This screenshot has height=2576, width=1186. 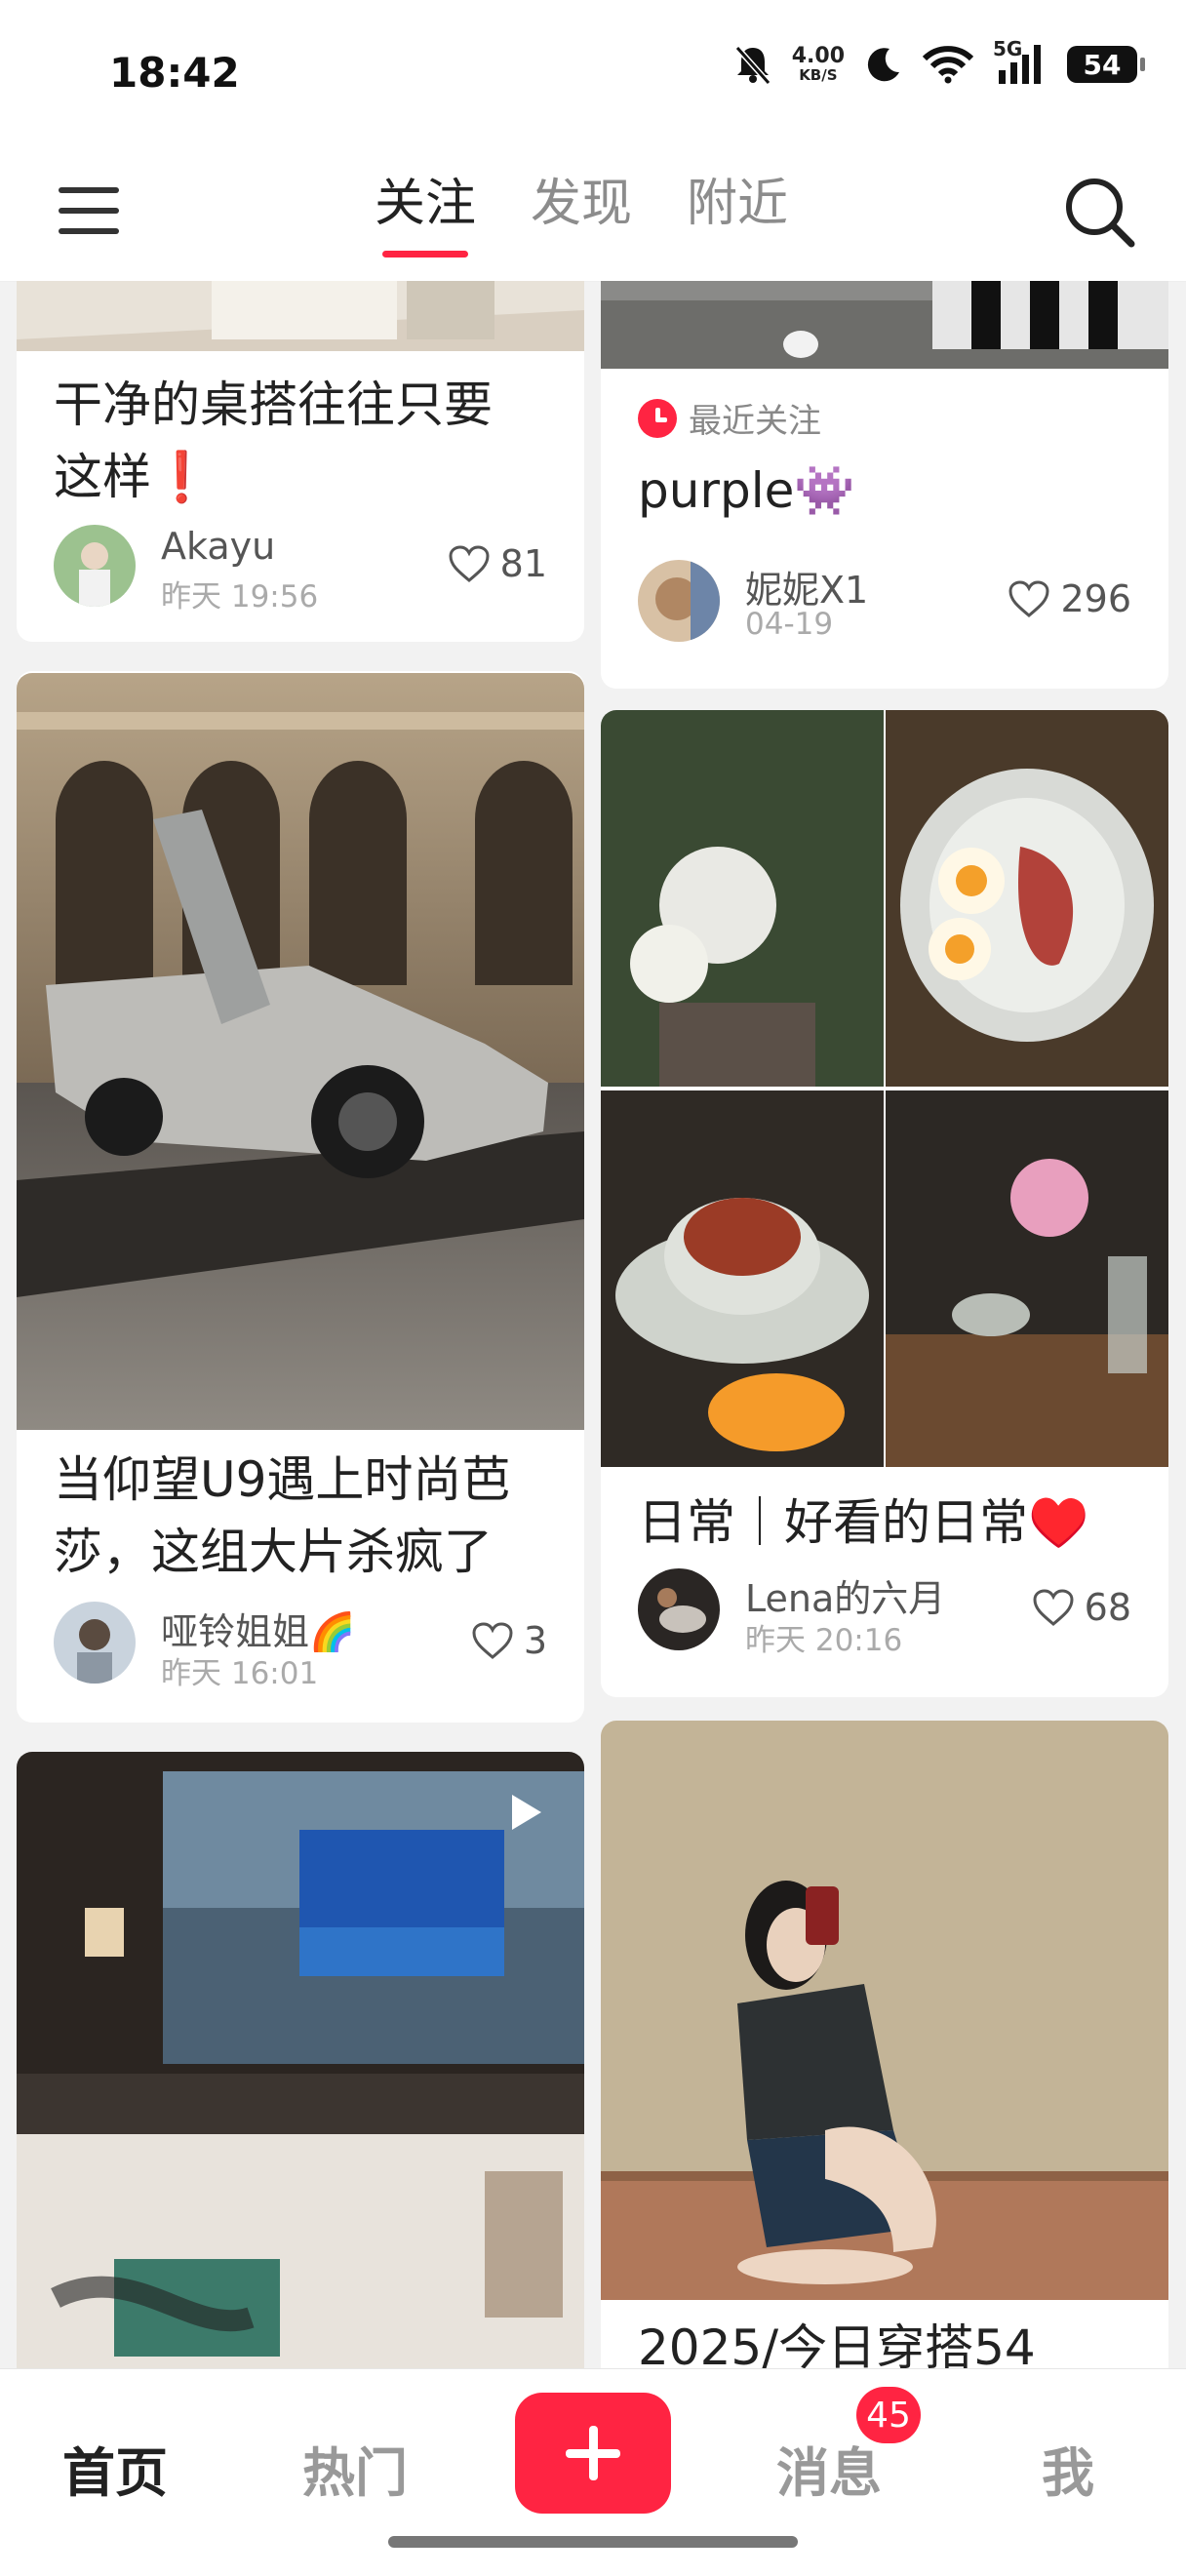 I want to click on post-date: 昨天 19:56, so click(x=240, y=596).